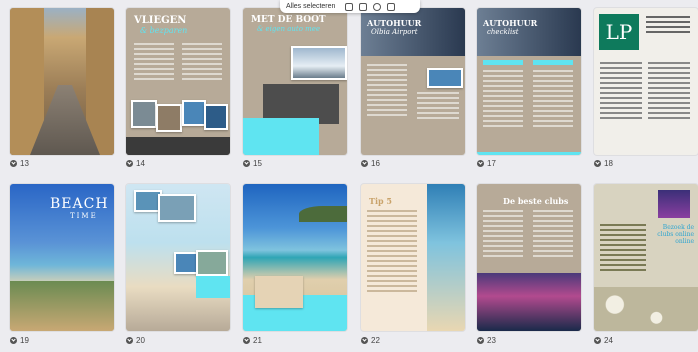  Describe the element at coordinates (529, 302) in the screenshot. I see `night-club-photo` at that location.